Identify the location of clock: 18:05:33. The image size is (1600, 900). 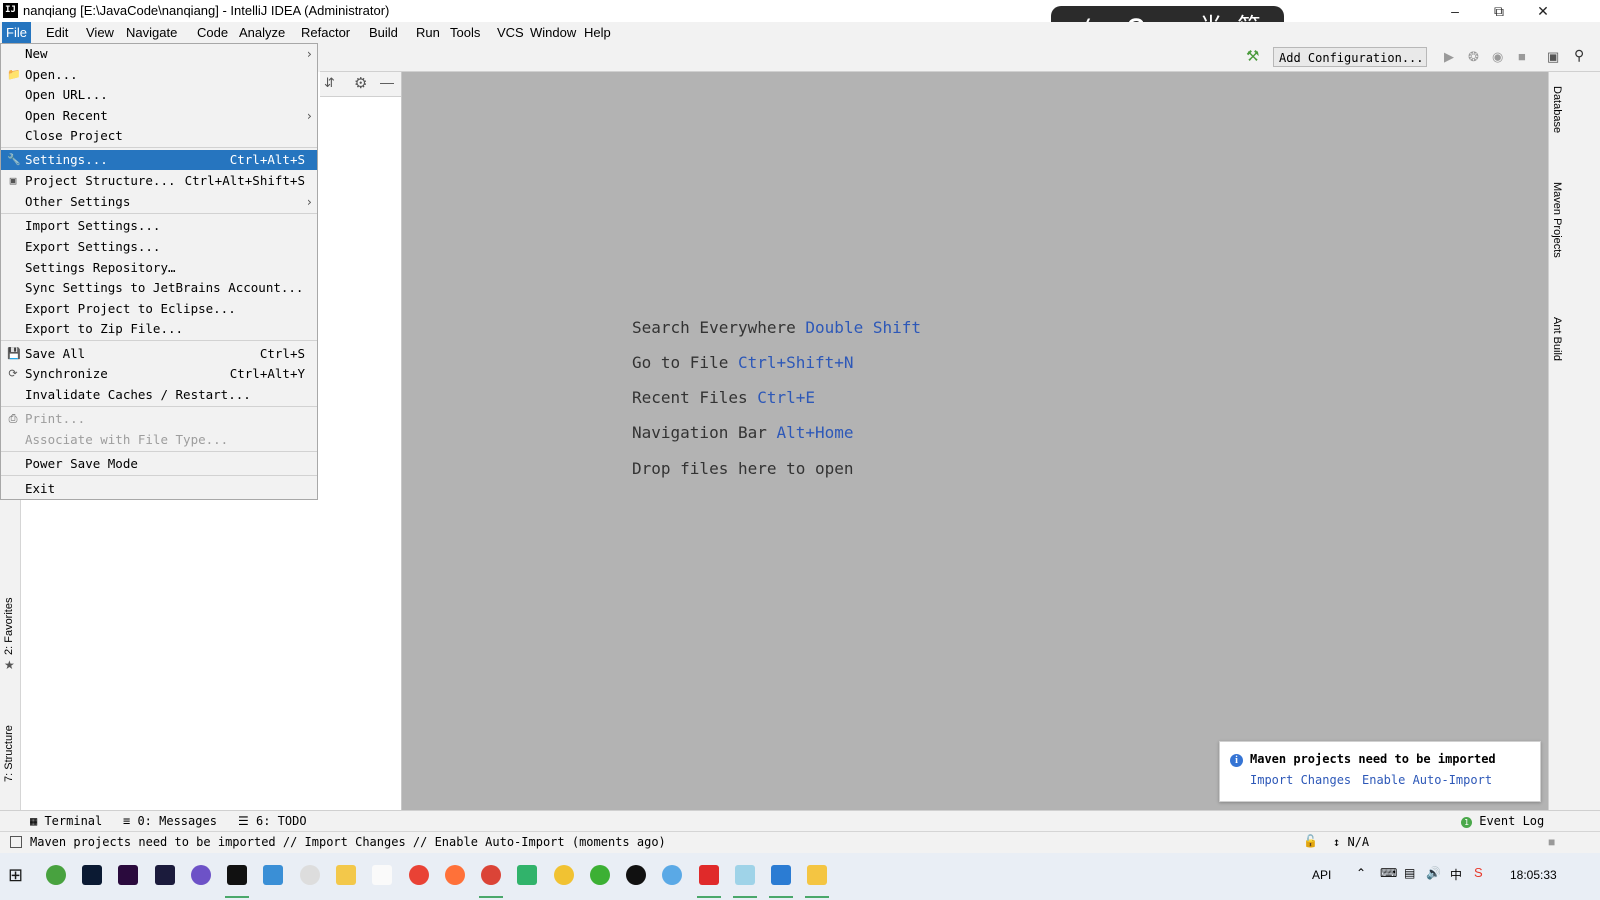
(1533, 875).